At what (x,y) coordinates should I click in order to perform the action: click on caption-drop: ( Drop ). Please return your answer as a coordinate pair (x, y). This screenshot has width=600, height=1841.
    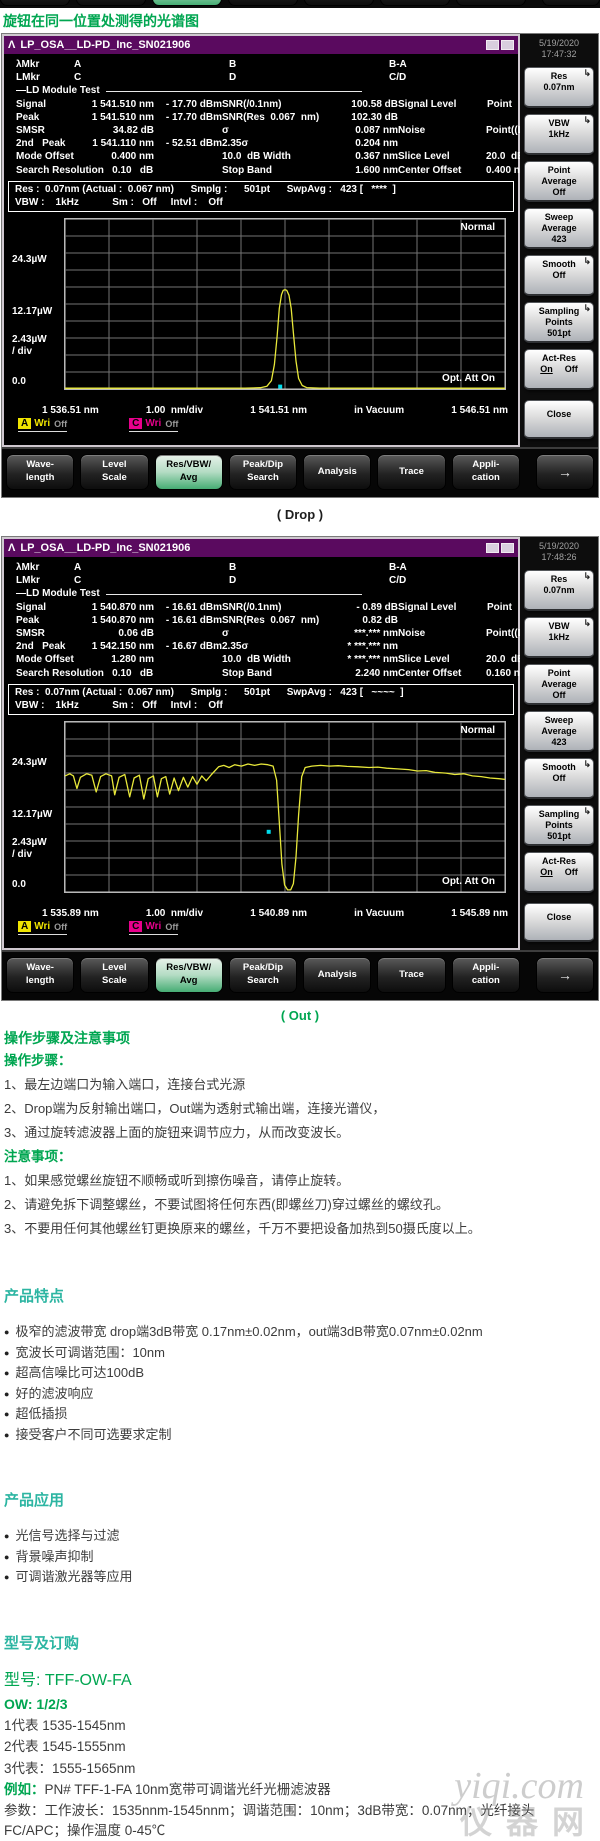
    Looking at the image, I should click on (300, 514).